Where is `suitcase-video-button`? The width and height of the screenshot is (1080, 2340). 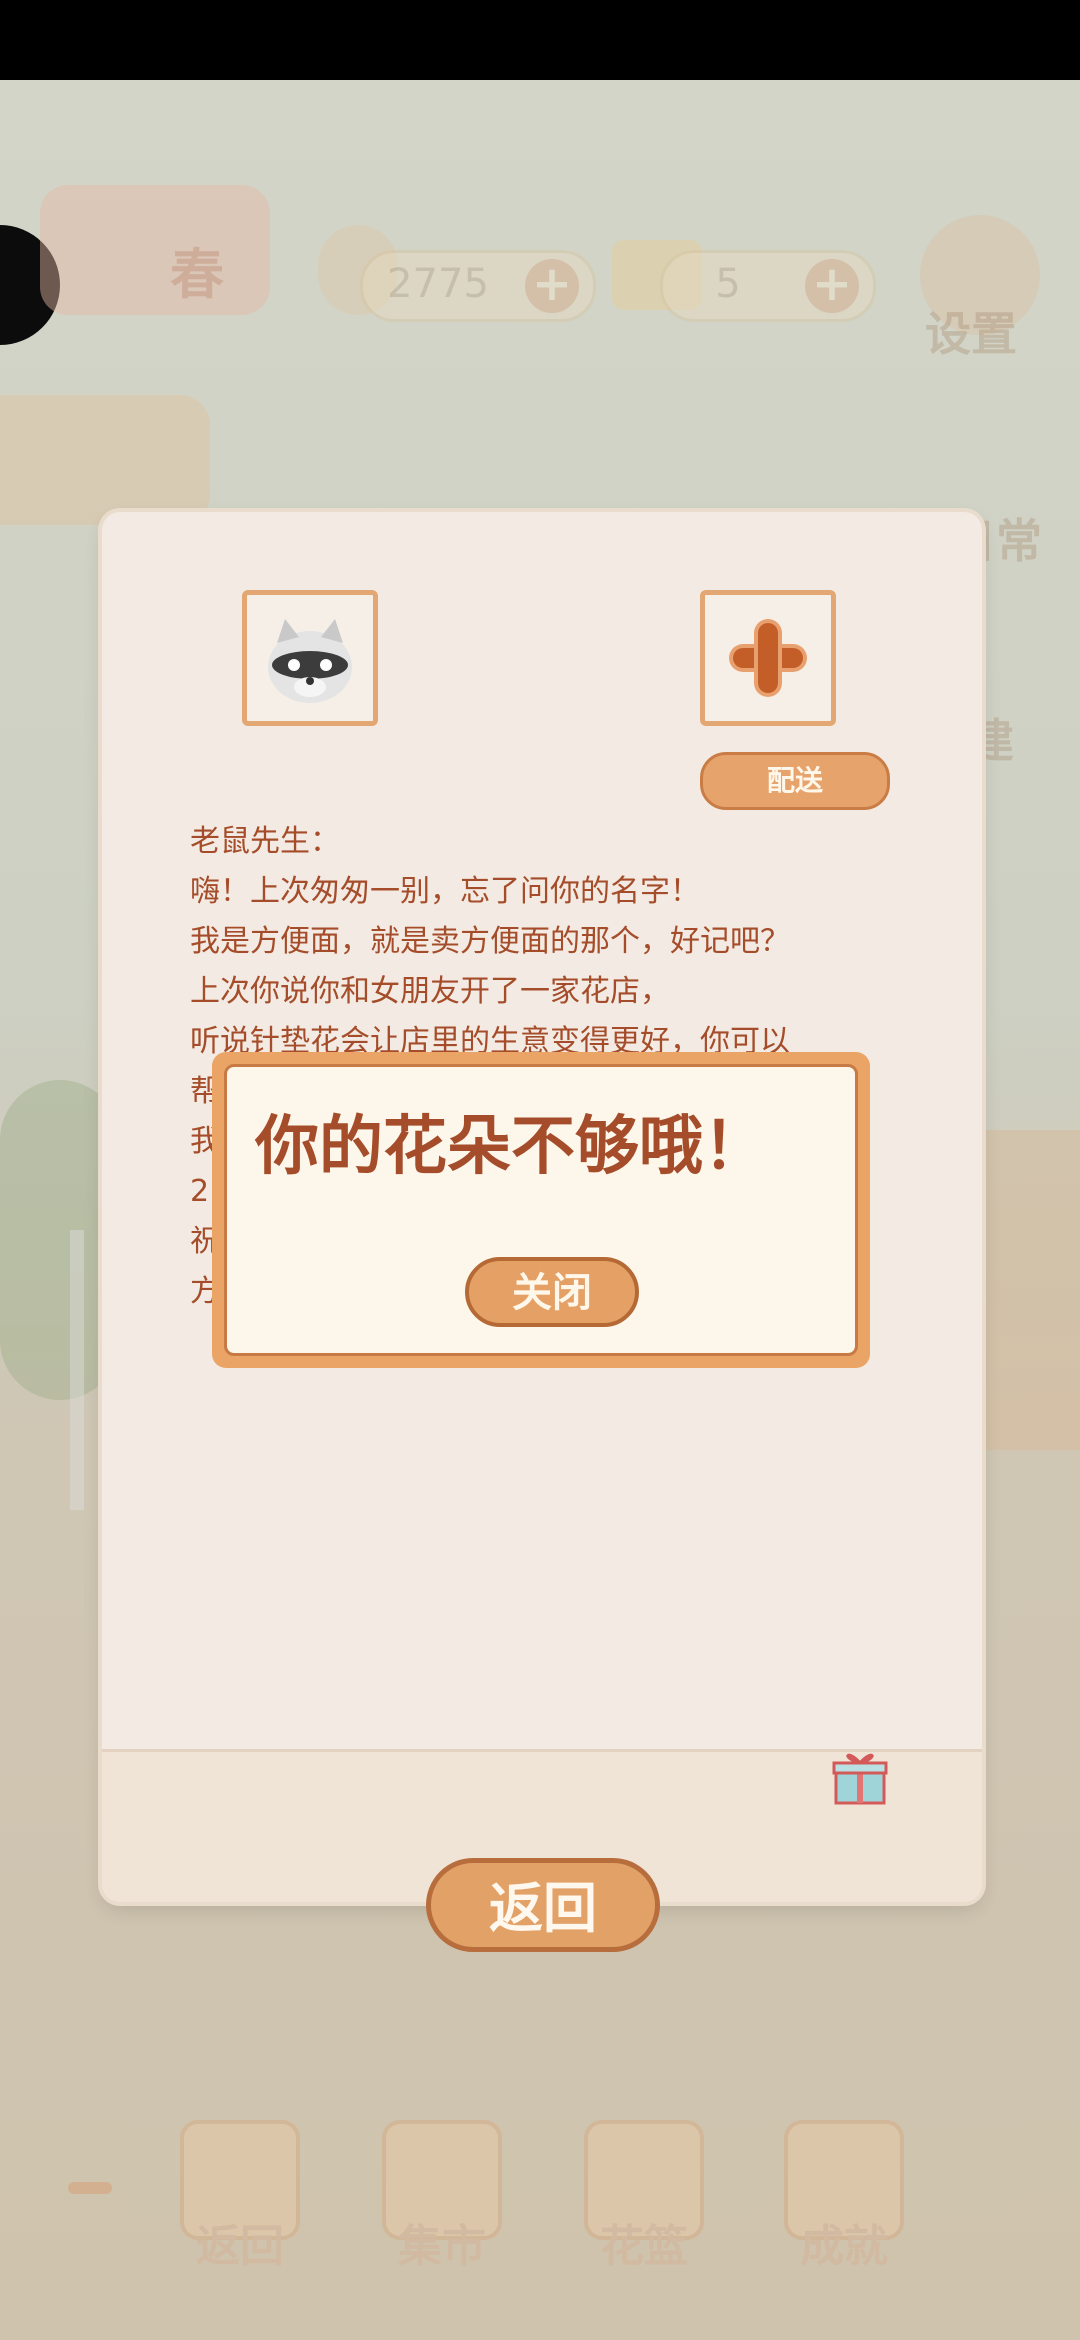 suitcase-video-button is located at coordinates (105, 460).